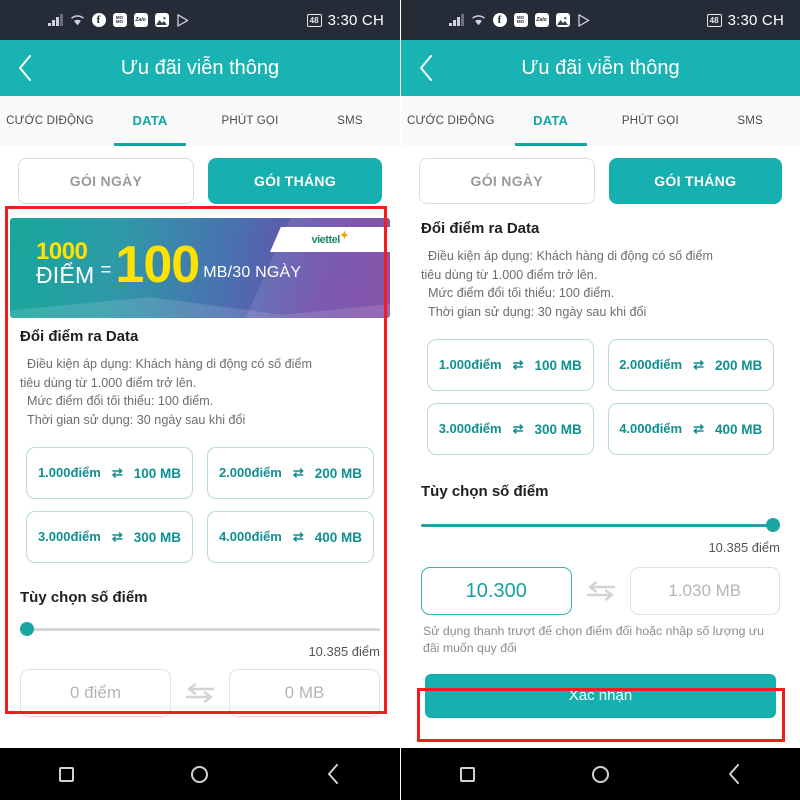 Image resolution: width=800 pixels, height=800 pixels. I want to click on desc-line-3: Mức điểm đổi tối thiểu: 100 điểm., so click(521, 293).